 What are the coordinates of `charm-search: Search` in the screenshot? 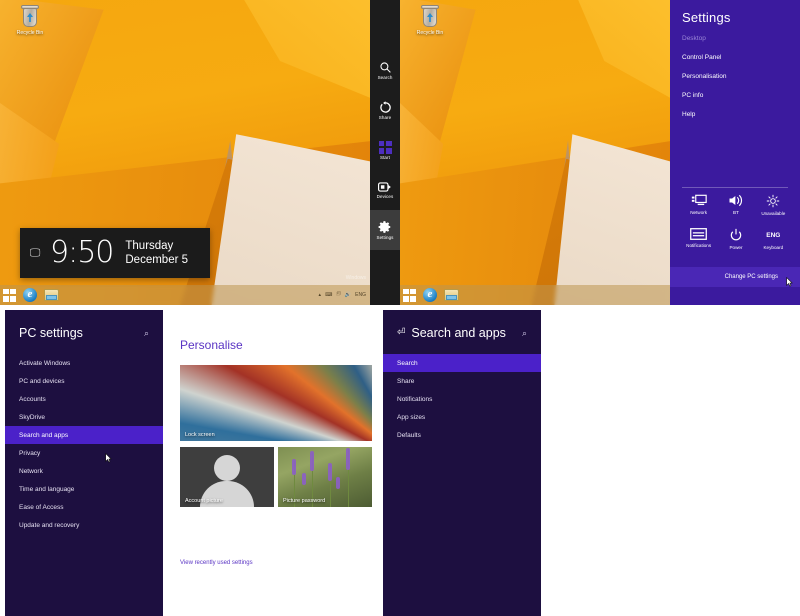 It's located at (385, 70).